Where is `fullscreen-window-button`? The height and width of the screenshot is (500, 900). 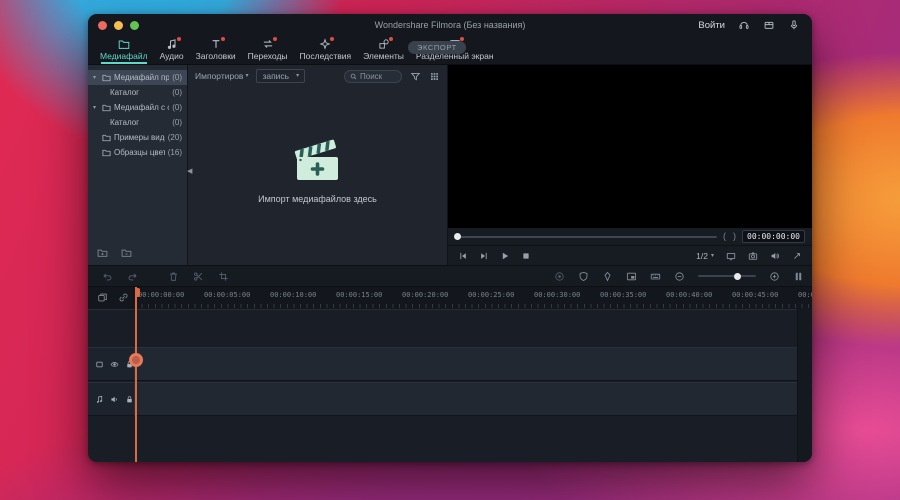 fullscreen-window-button is located at coordinates (134, 25).